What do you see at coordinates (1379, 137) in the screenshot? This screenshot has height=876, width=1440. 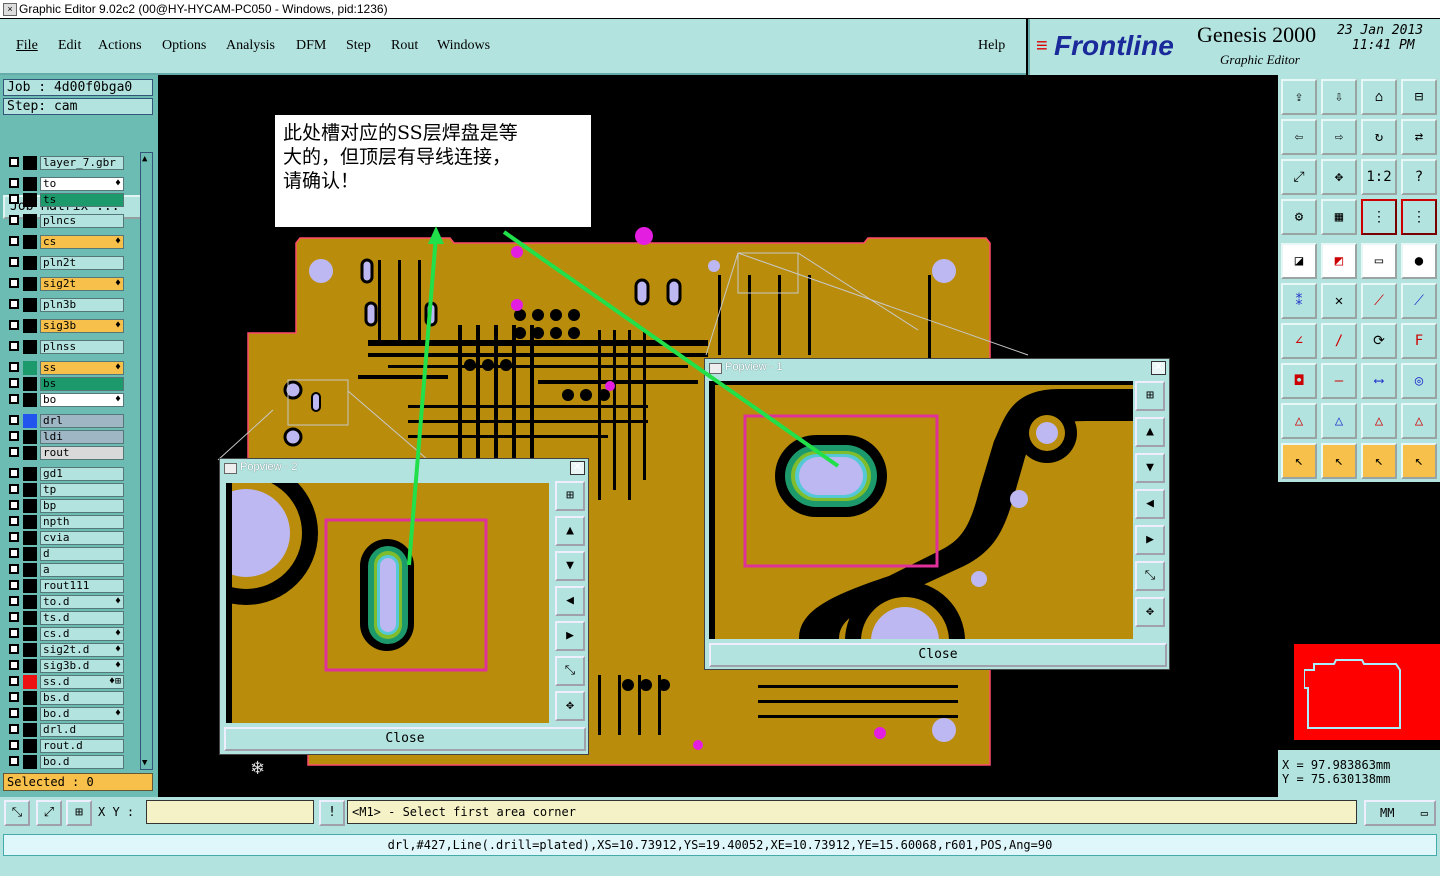 I see `tool-rotate-icon: ↻` at bounding box center [1379, 137].